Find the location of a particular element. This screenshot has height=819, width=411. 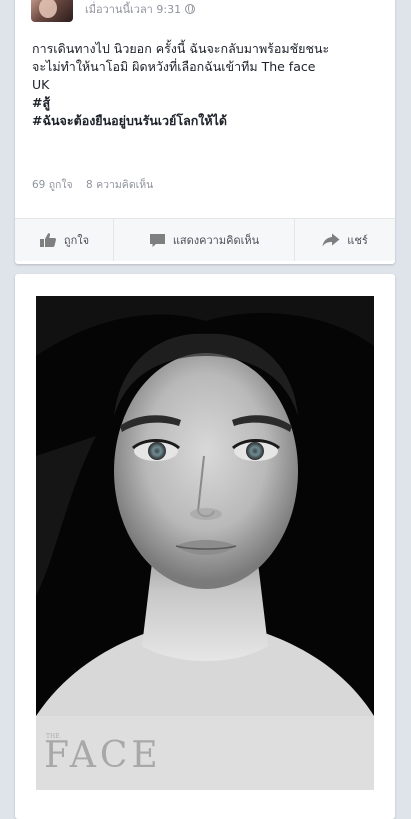

like-button: ถูกใจ is located at coordinates (64, 240).